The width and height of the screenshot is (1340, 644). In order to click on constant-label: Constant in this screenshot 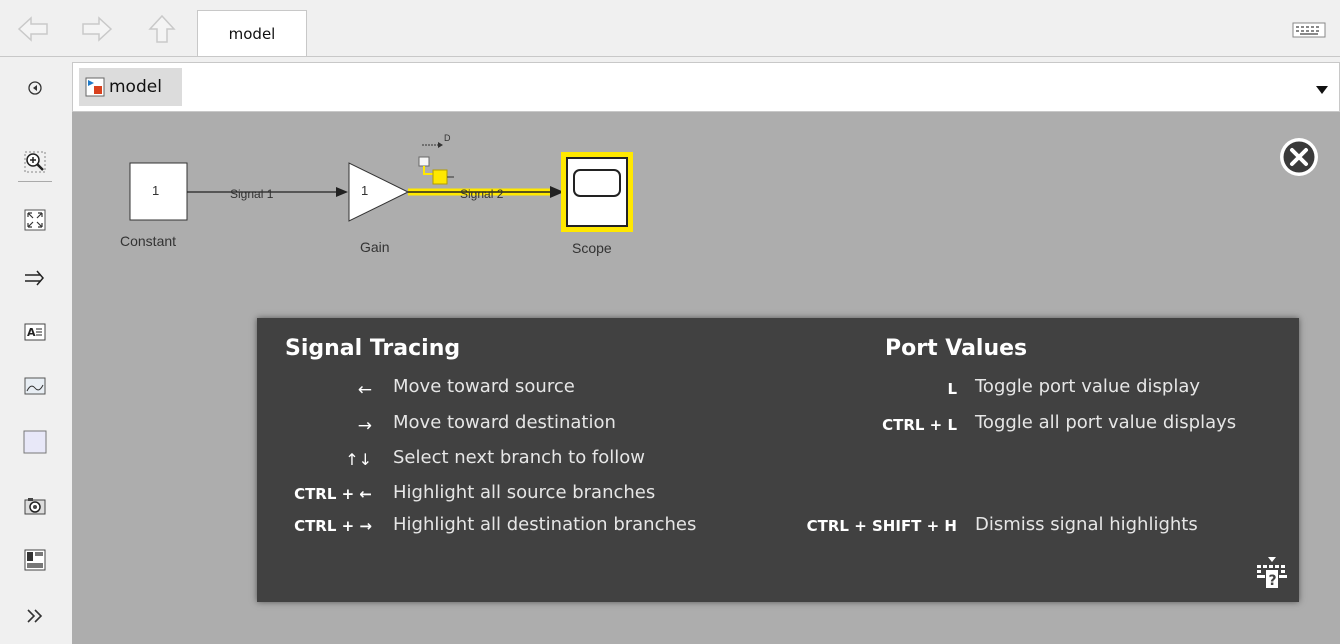, I will do `click(148, 241)`.